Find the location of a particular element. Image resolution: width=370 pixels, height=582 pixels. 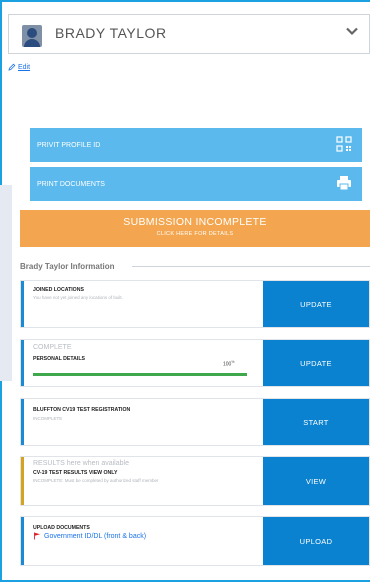

view-results-button: VIEW is located at coordinates (316, 481).